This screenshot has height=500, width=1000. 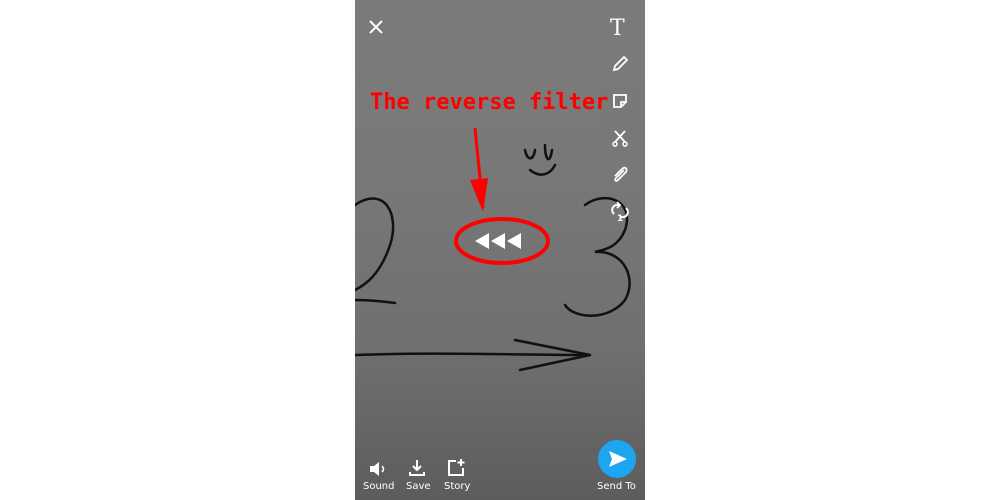 I want to click on story-label: Story, so click(x=457, y=486).